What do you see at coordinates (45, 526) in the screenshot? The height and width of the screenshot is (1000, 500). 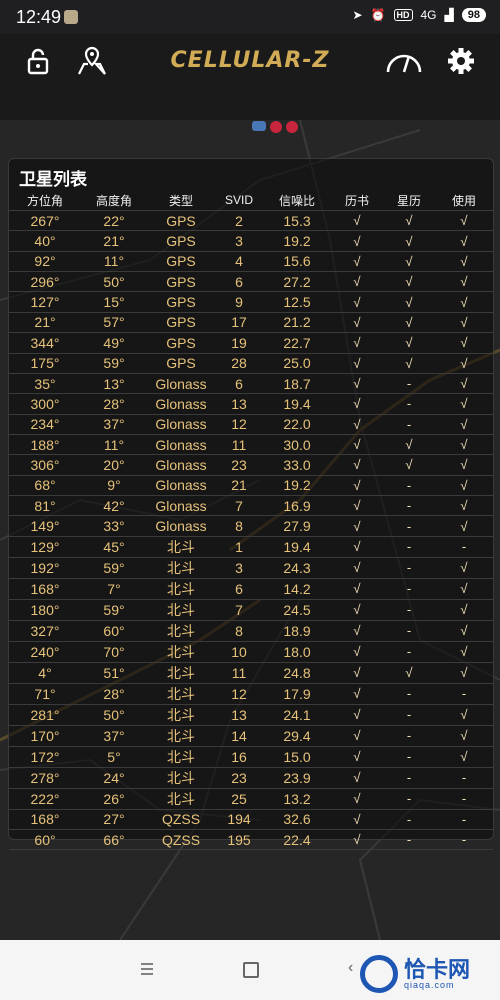 I see `table-cell: 149°` at bounding box center [45, 526].